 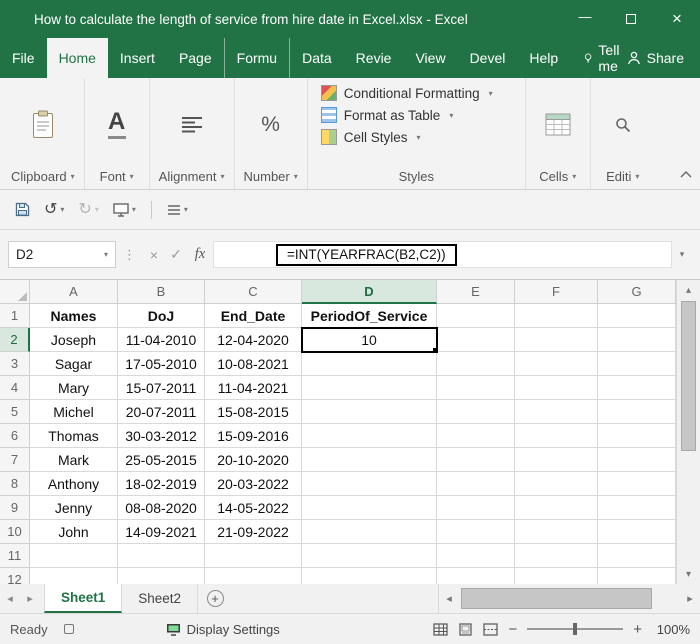 I want to click on tab-view: View, so click(x=430, y=58).